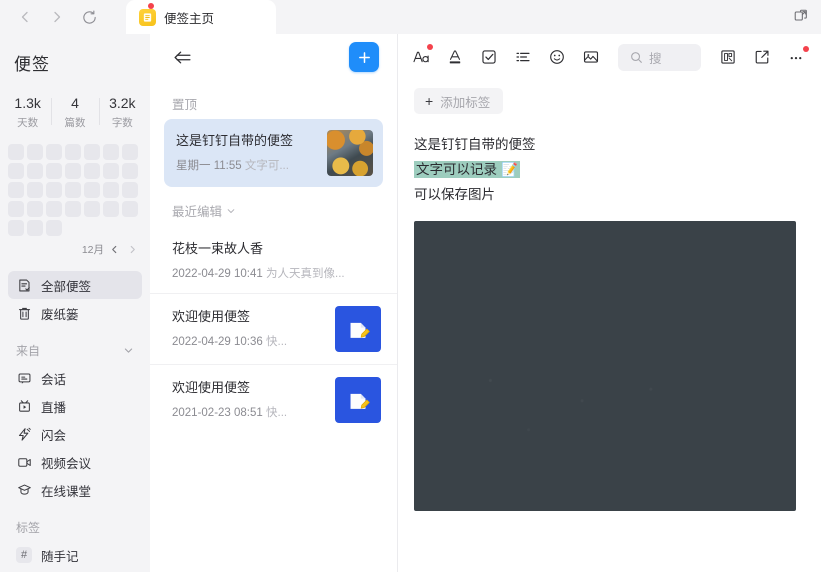 Image resolution: width=821 pixels, height=572 pixels. I want to click on sidebar-item-label: 会话, so click(54, 379).